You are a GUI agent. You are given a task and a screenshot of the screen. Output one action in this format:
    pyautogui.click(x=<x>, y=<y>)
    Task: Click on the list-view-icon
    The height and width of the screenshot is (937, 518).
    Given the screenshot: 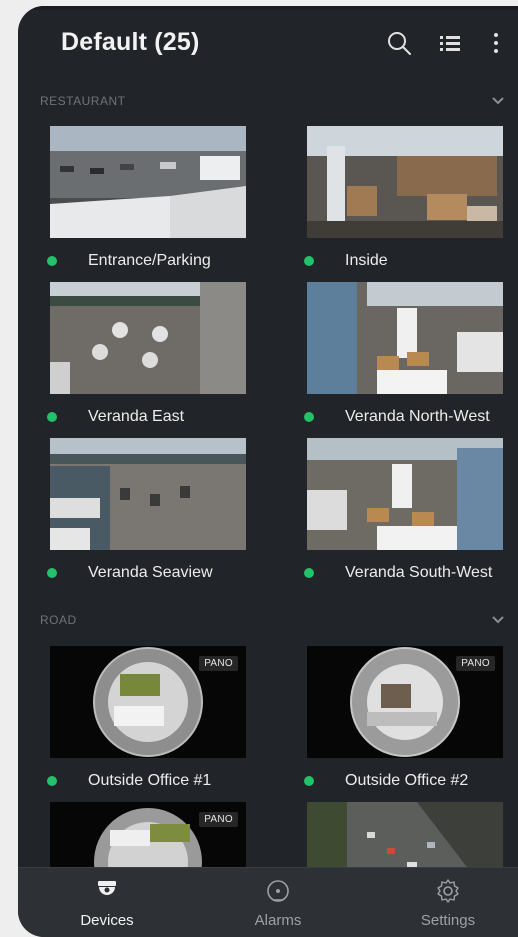 What is the action you would take?
    pyautogui.click(x=450, y=43)
    